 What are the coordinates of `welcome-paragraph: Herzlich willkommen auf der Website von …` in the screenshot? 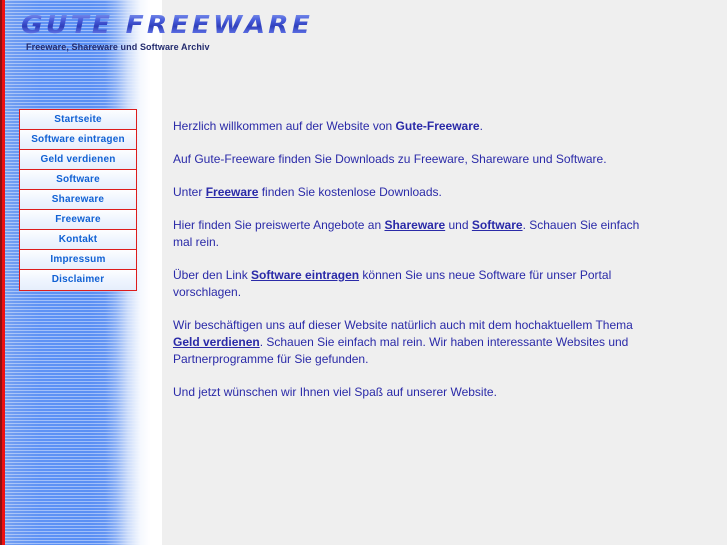 It's located at (408, 126).